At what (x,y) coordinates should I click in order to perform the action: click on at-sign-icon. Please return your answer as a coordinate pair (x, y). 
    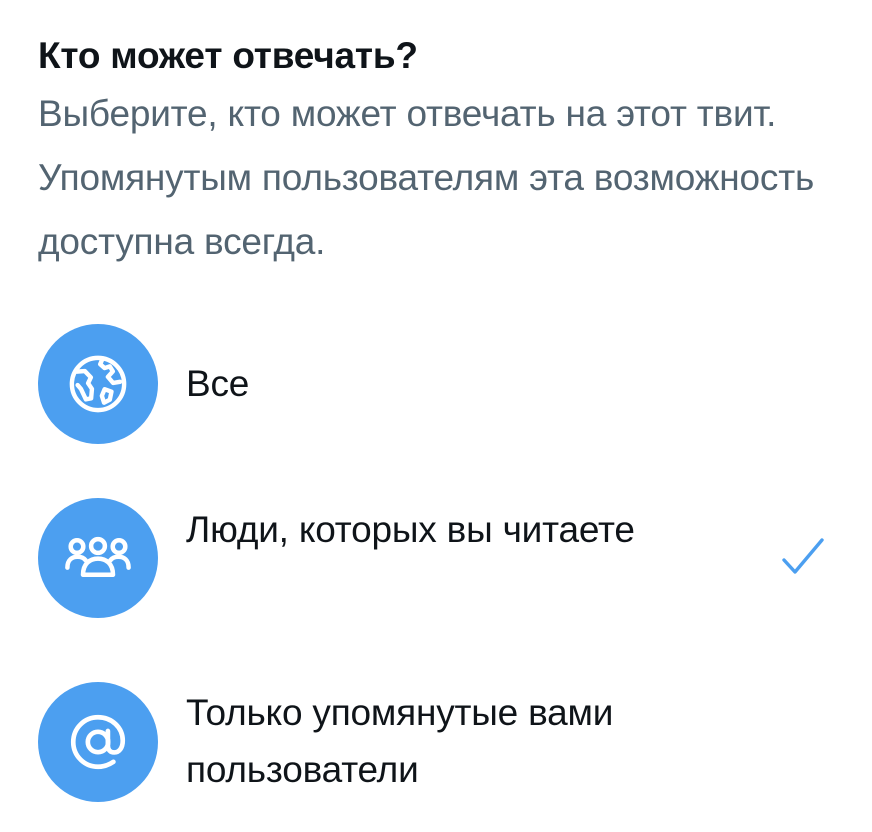
    Looking at the image, I should click on (98, 742).